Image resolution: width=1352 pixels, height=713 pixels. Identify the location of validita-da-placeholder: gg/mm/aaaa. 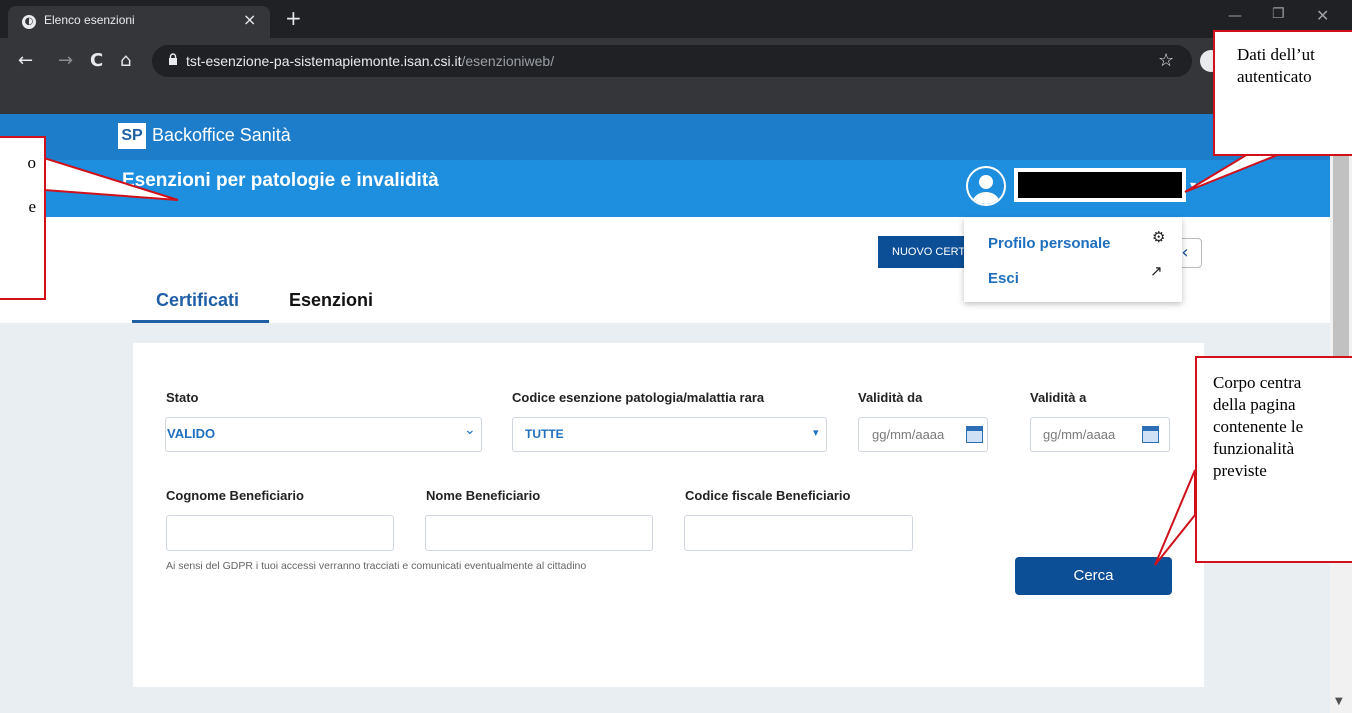
(908, 434).